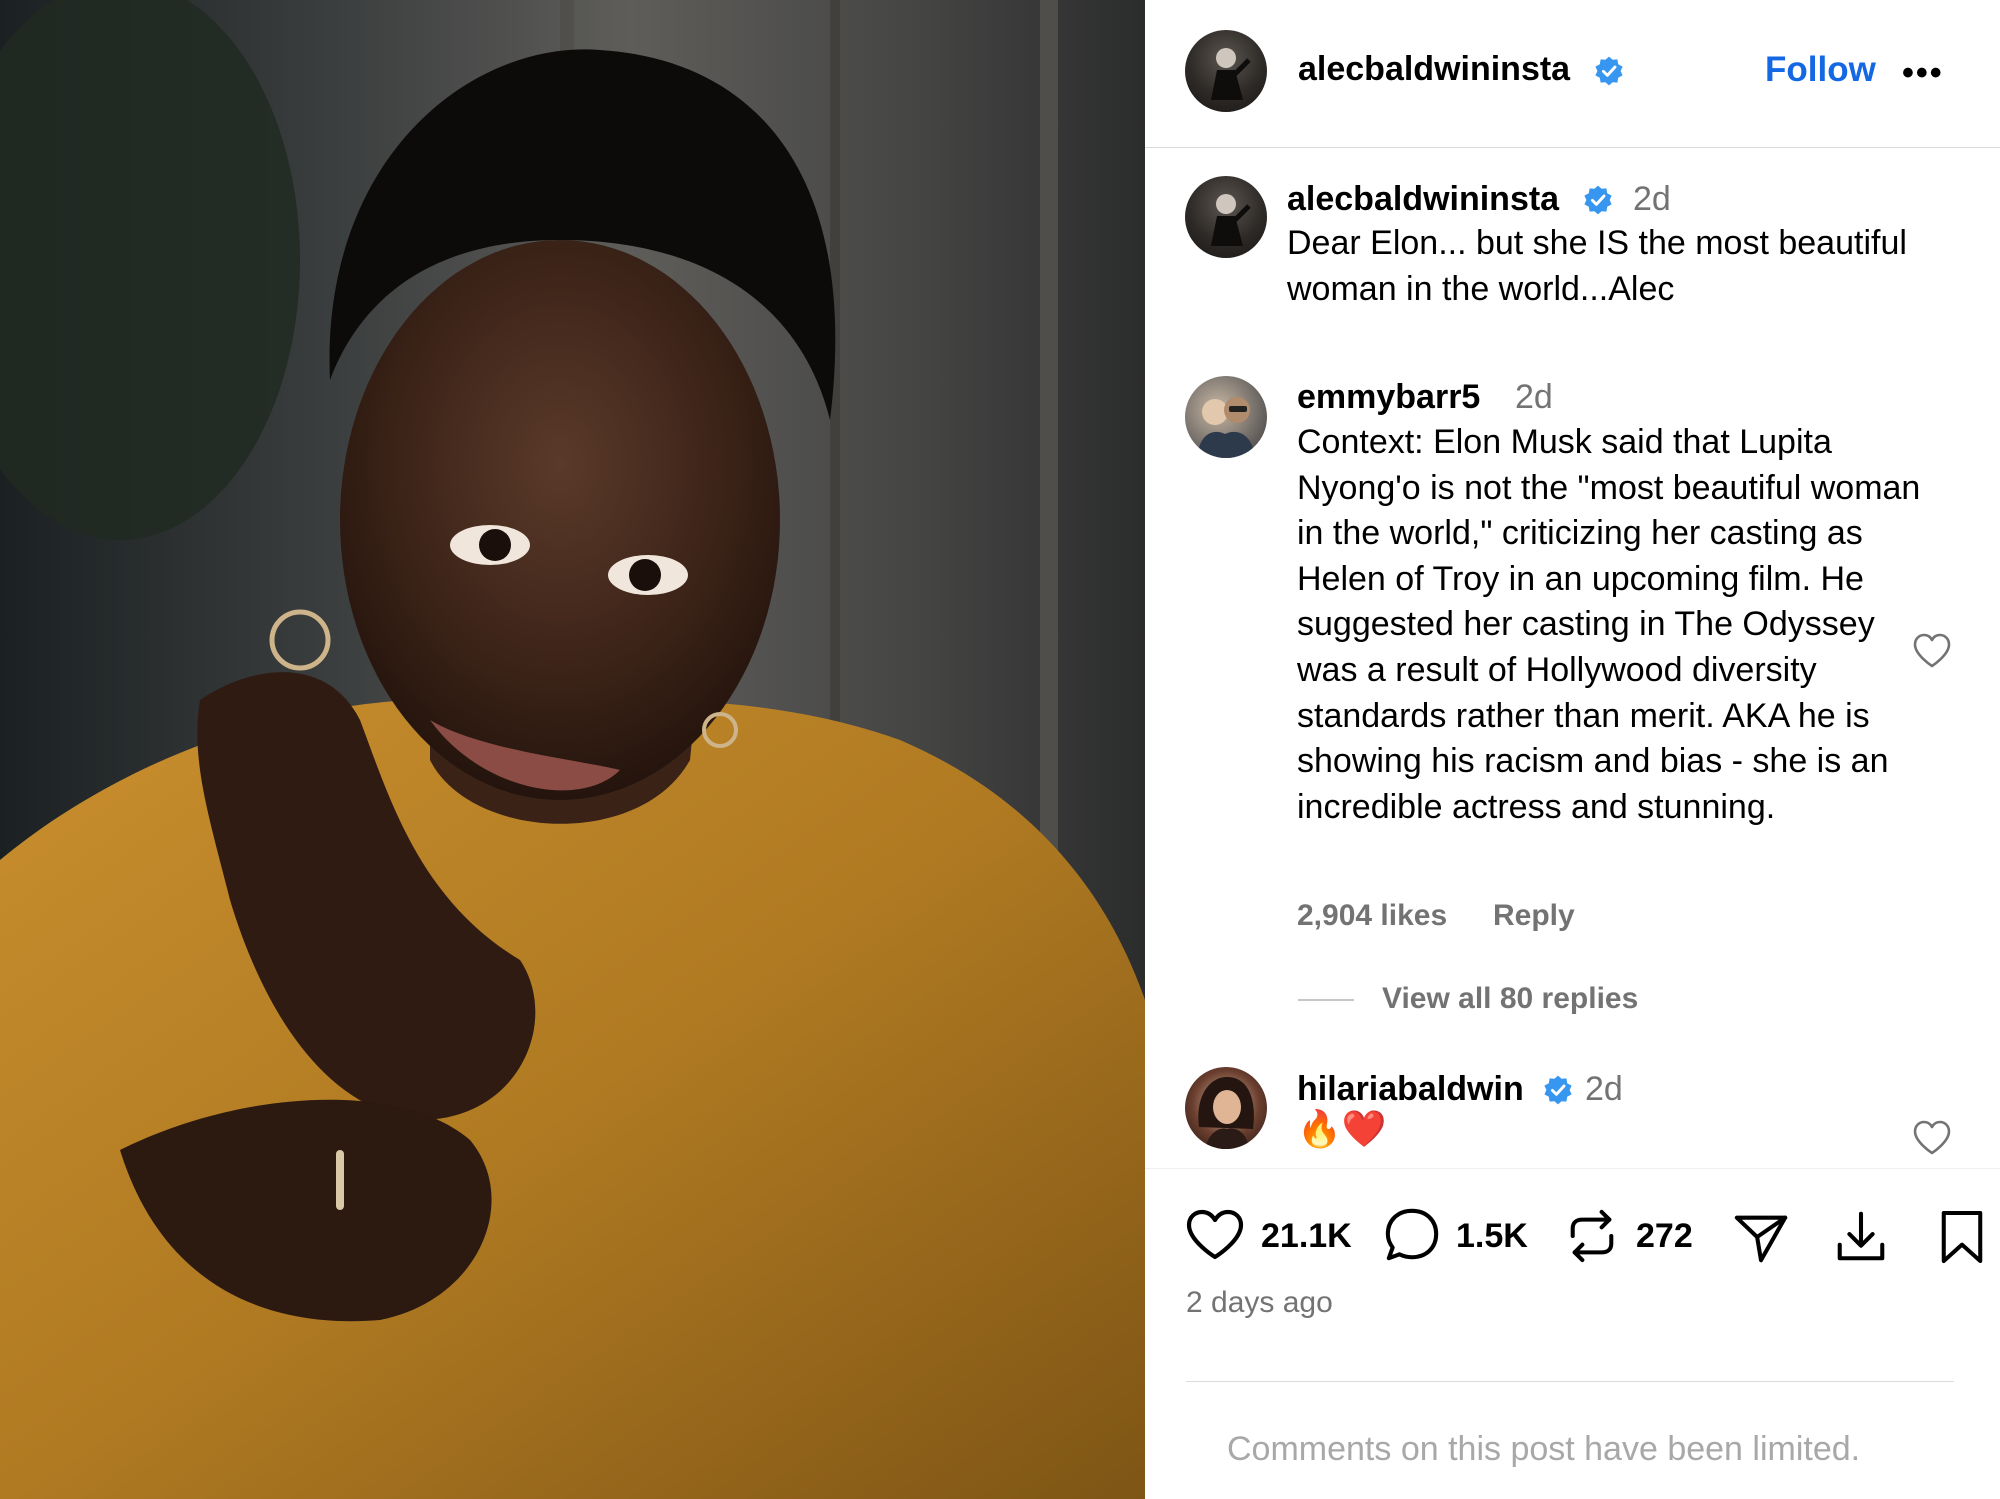 Image resolution: width=2000 pixels, height=1499 pixels. I want to click on author-username: alecbaldwininsta, so click(1434, 69).